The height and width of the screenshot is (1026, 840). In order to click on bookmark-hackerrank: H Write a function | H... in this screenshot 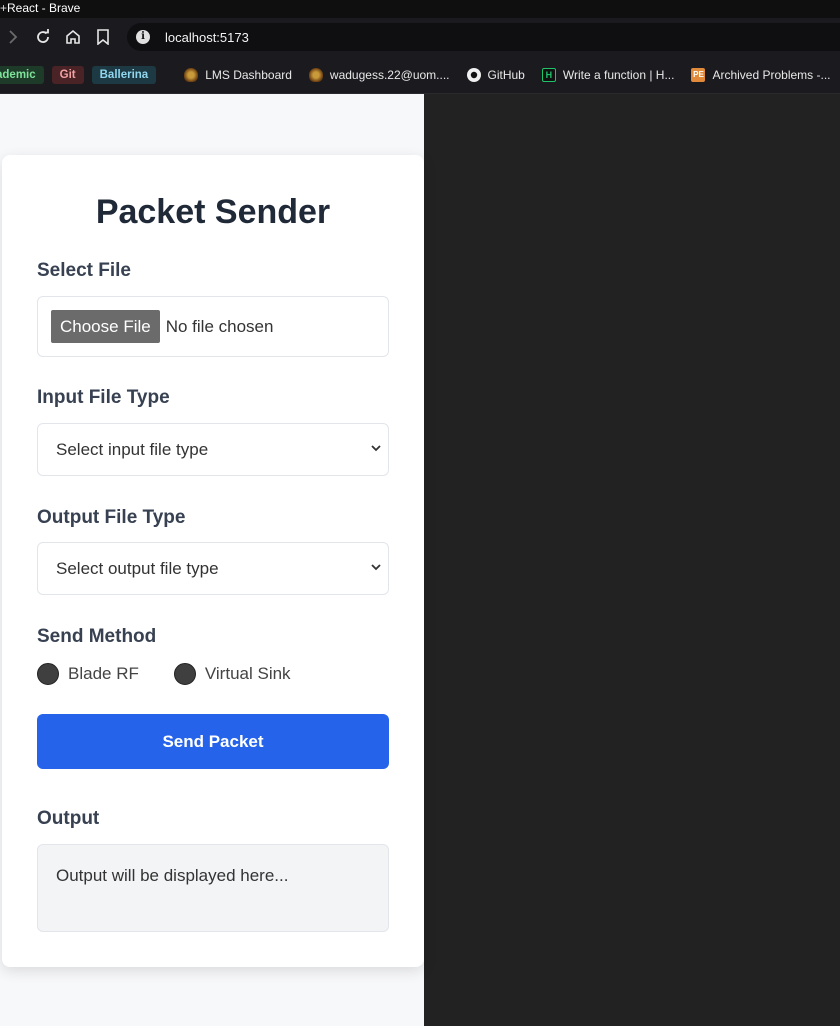, I will do `click(608, 74)`.